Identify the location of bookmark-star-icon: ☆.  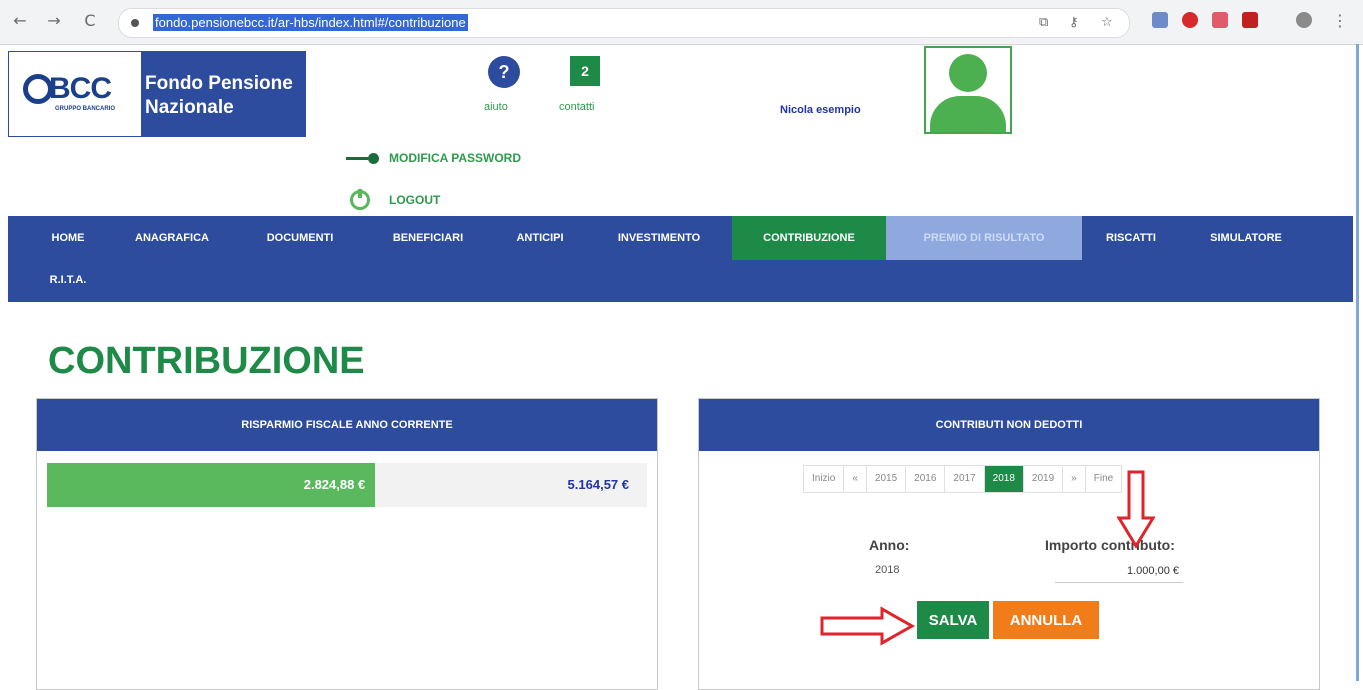
(1107, 22).